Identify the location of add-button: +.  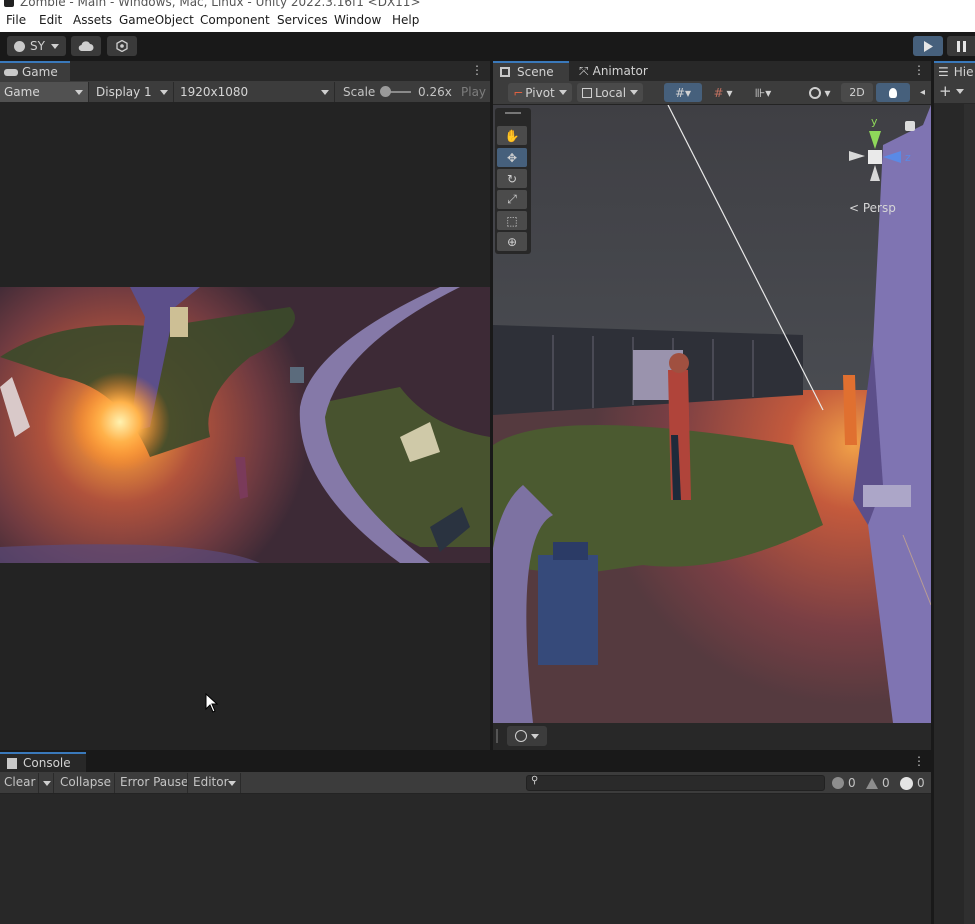
(945, 91).